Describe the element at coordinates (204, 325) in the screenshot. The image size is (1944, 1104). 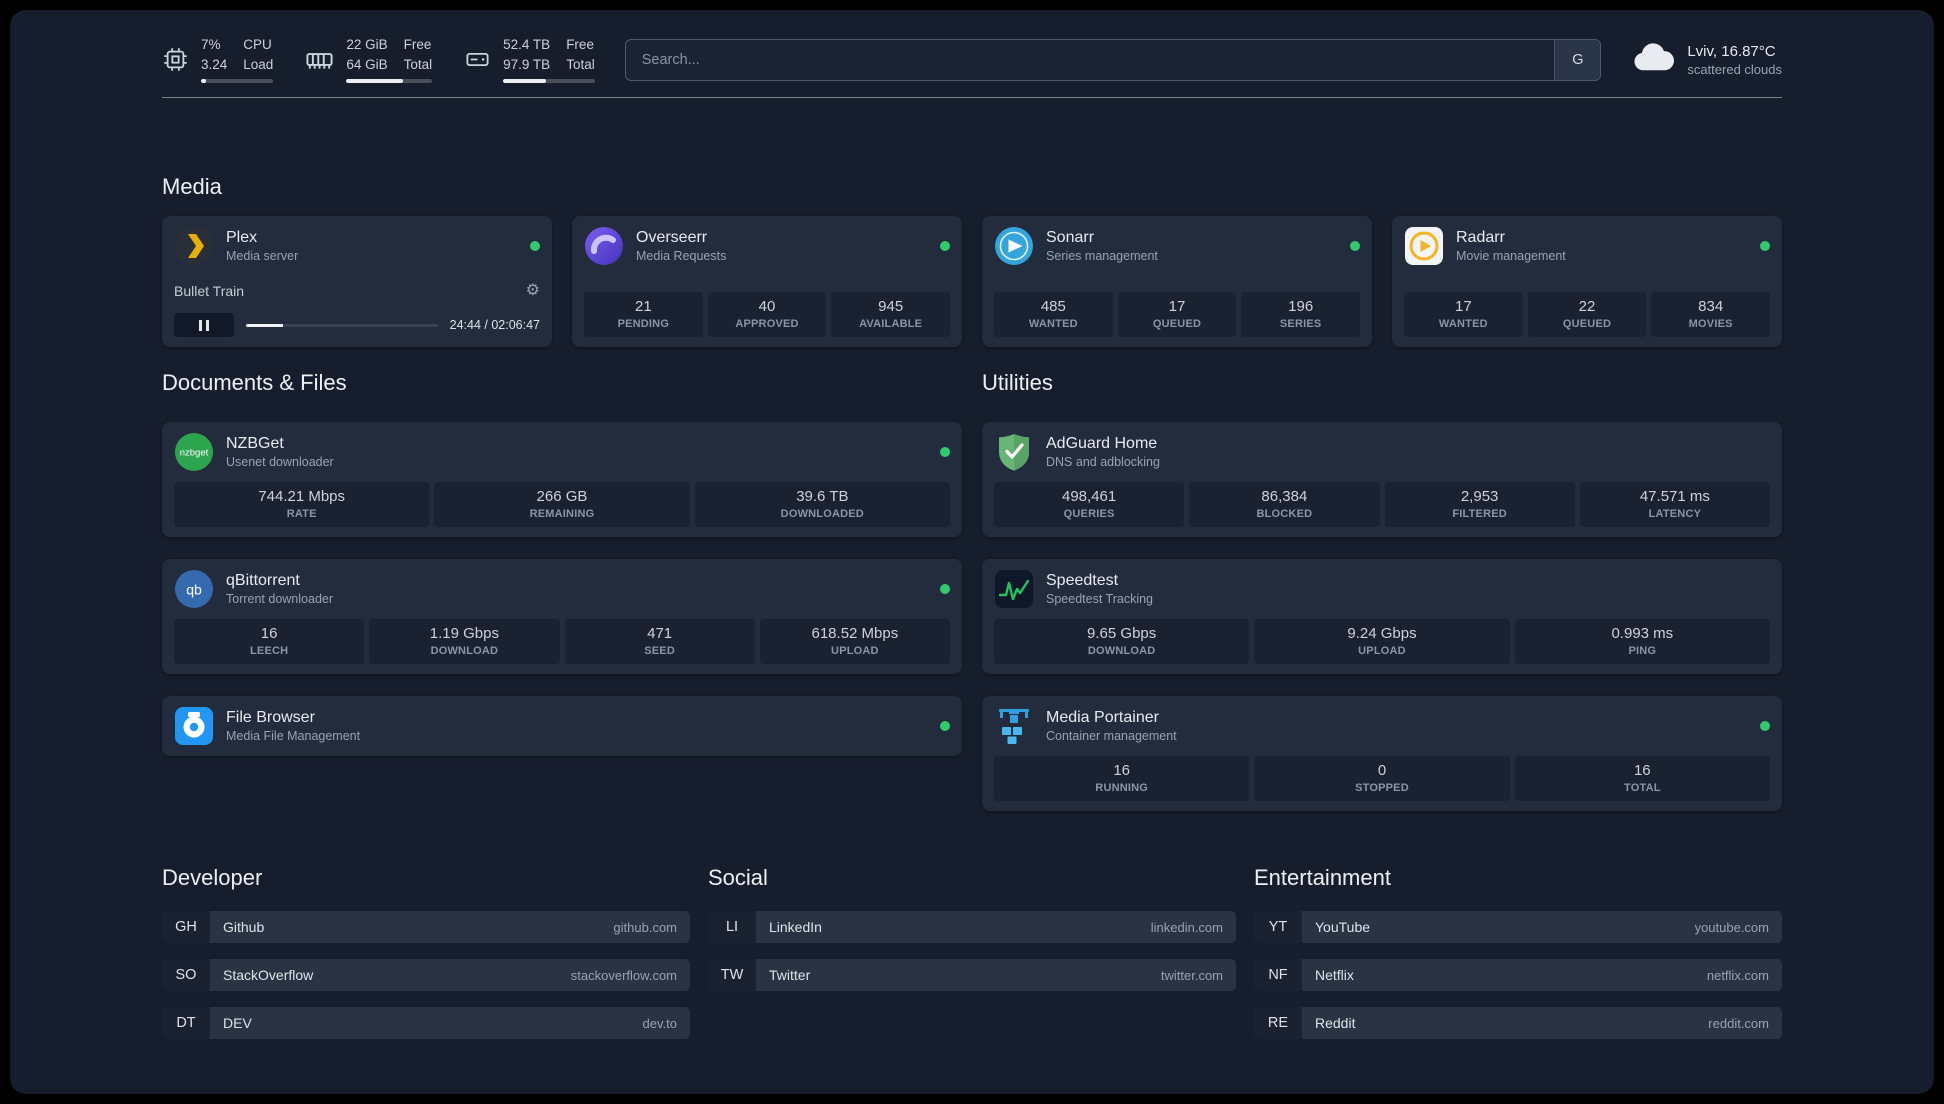
I see `pause-button` at that location.